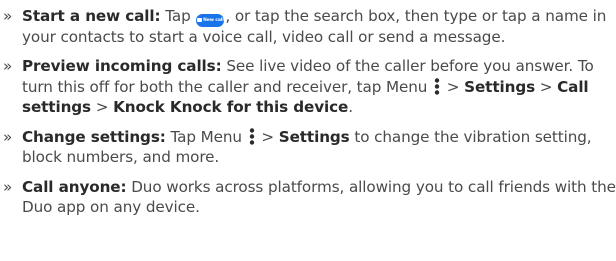 This screenshot has height=261, width=616. What do you see at coordinates (213, 20) in the screenshot?
I see `new-call-icon-label: New call` at bounding box center [213, 20].